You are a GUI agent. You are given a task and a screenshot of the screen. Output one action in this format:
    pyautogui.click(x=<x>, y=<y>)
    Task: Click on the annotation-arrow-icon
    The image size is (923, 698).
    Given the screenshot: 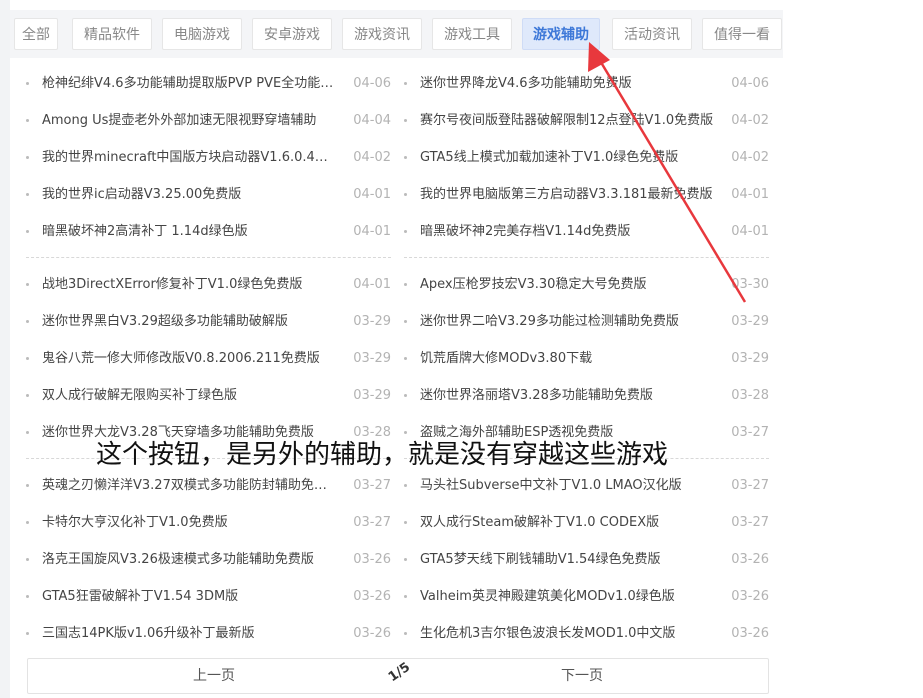 What is the action you would take?
    pyautogui.click(x=667, y=172)
    